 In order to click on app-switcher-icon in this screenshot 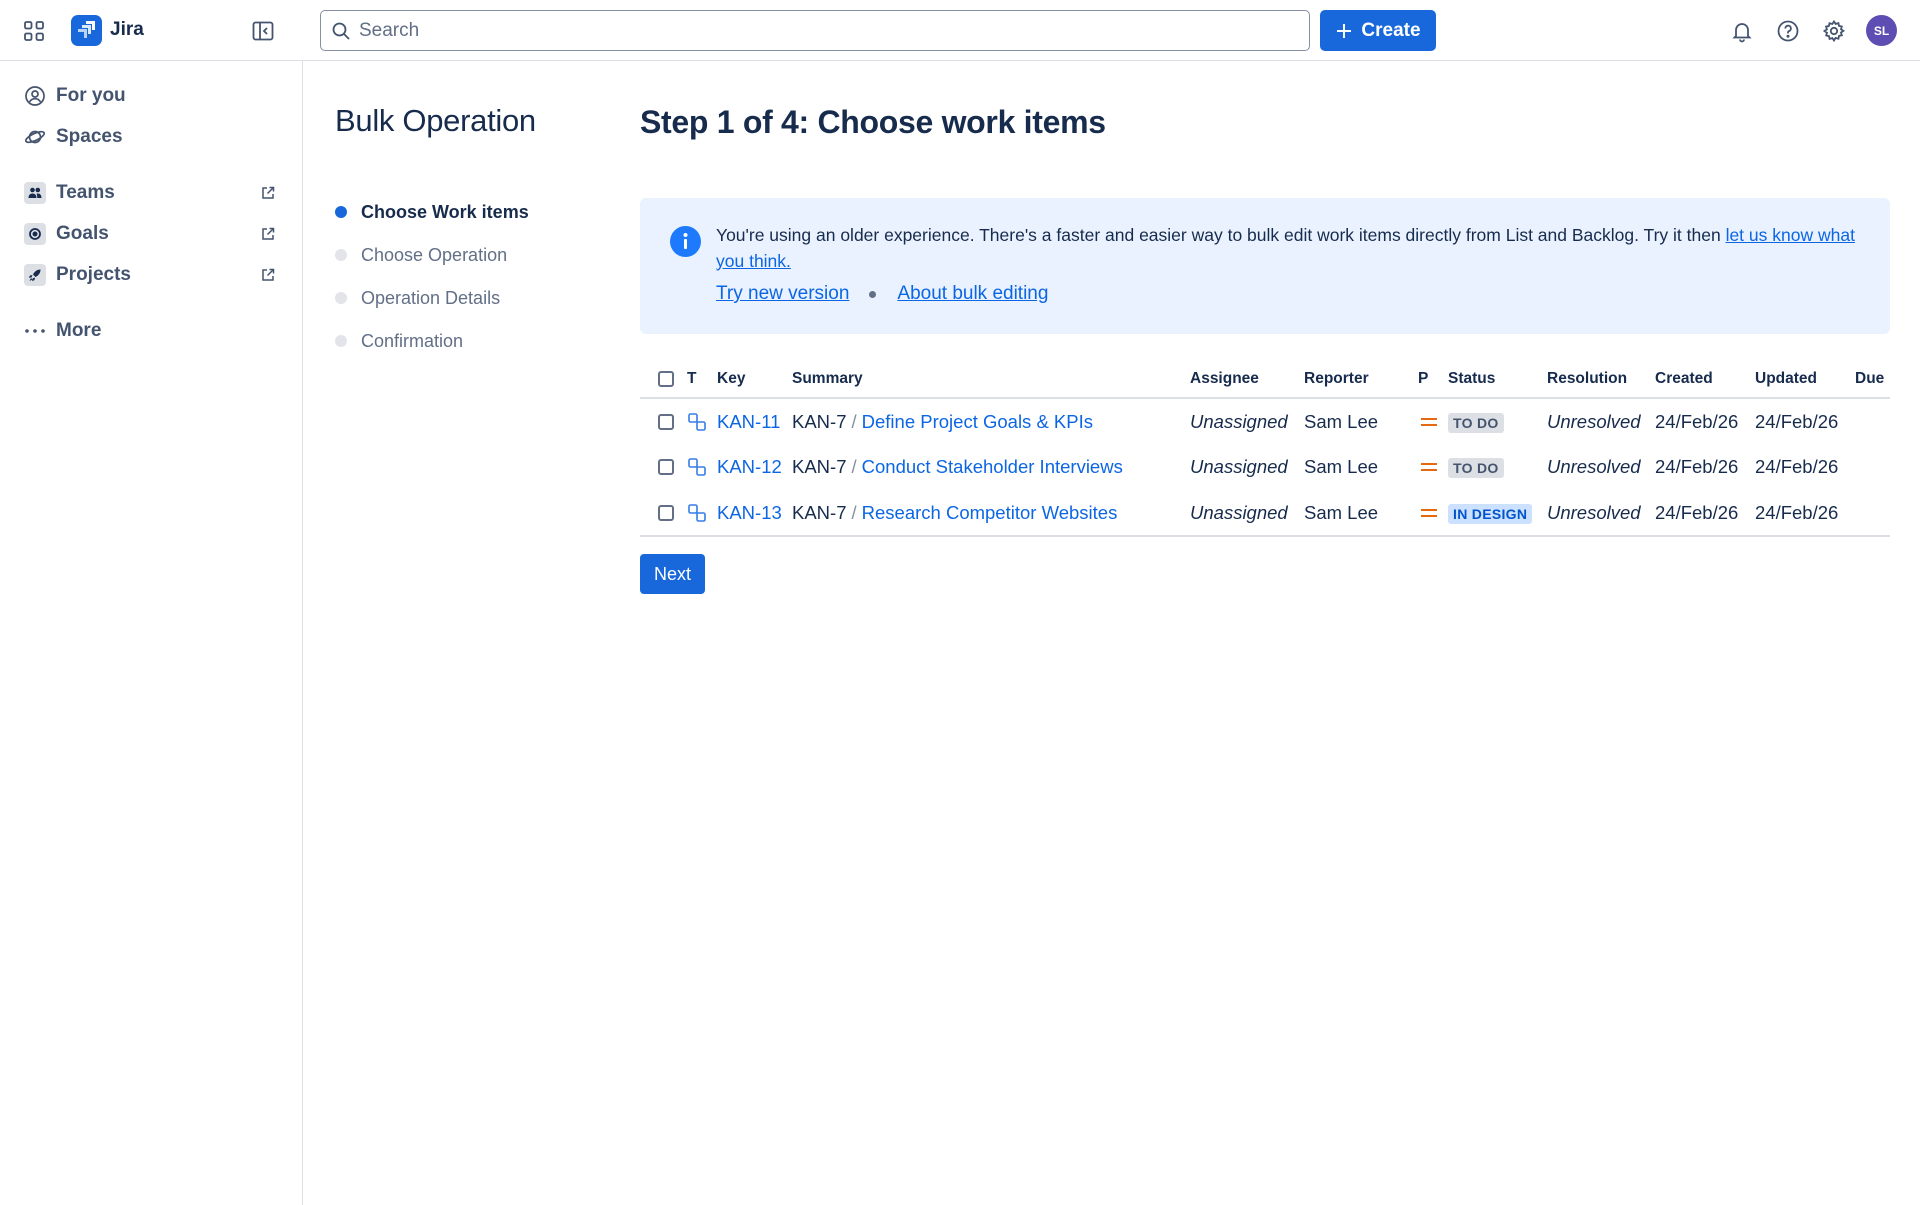, I will do `click(34, 31)`.